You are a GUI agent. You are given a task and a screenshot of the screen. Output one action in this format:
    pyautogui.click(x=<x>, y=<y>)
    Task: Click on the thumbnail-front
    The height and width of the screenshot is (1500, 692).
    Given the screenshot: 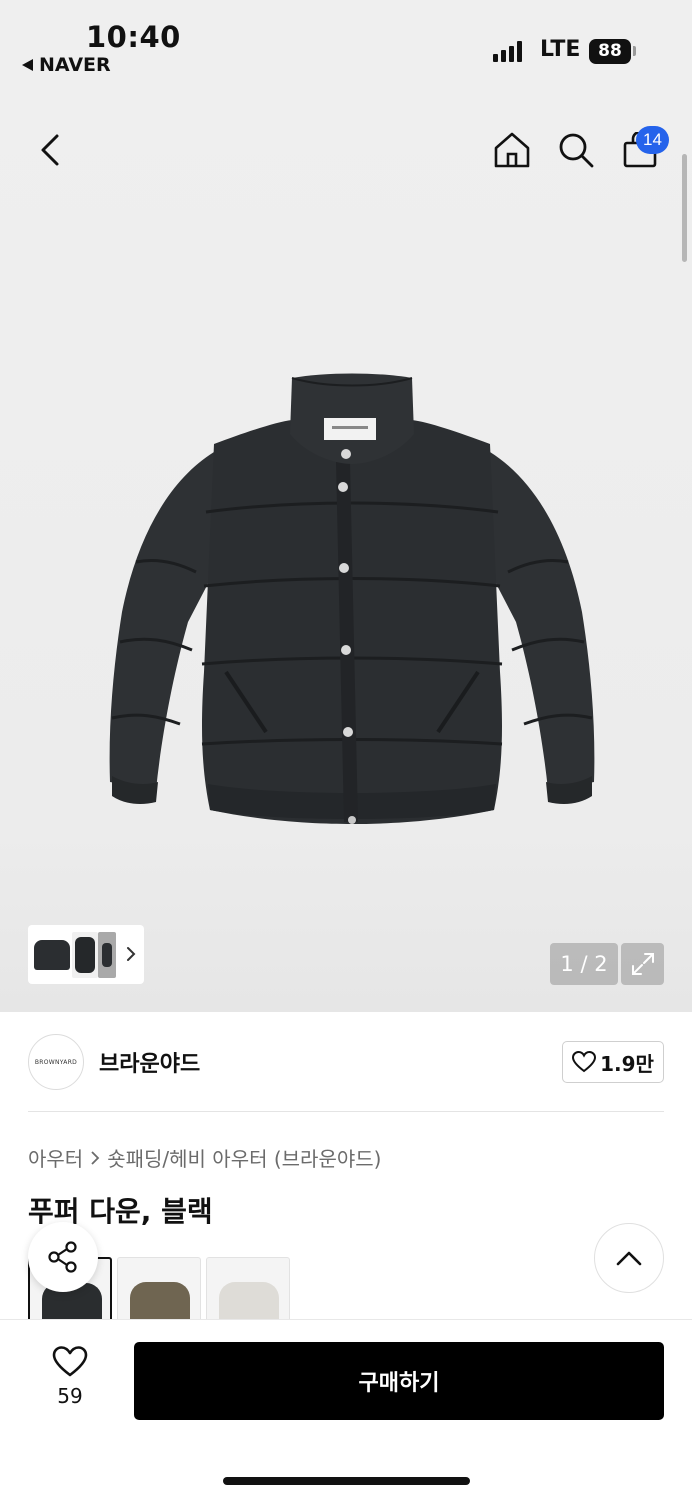 What is the action you would take?
    pyautogui.click(x=52, y=954)
    